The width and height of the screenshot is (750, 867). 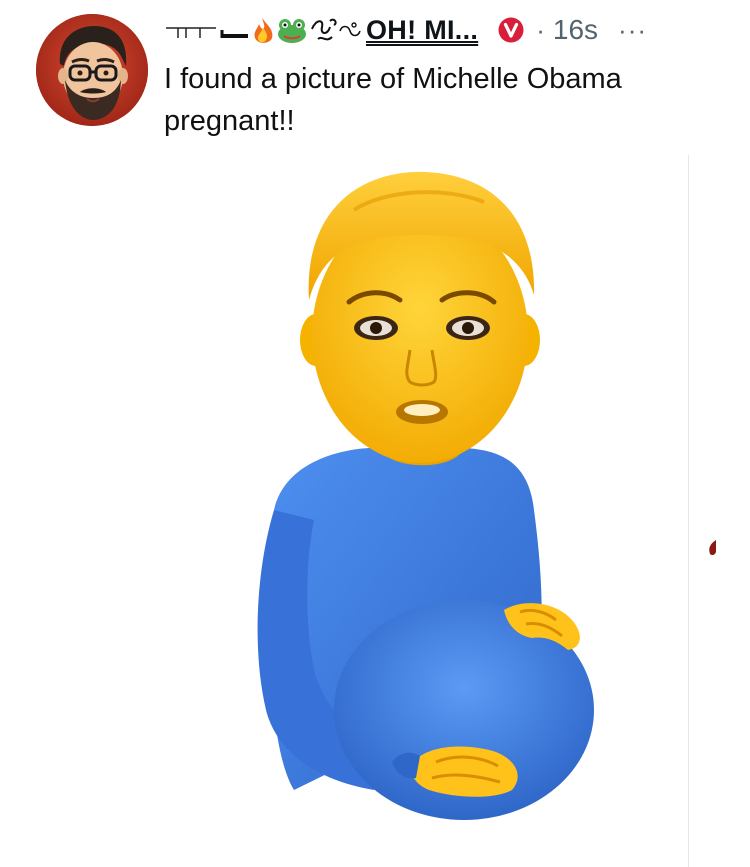 I want to click on next-media-peek-icon, so click(x=712, y=548).